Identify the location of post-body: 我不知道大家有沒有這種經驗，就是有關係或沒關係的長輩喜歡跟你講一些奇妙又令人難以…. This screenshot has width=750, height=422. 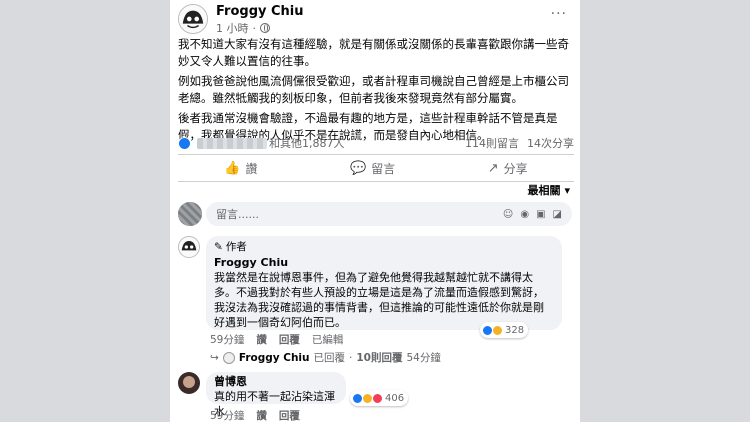
(376, 91).